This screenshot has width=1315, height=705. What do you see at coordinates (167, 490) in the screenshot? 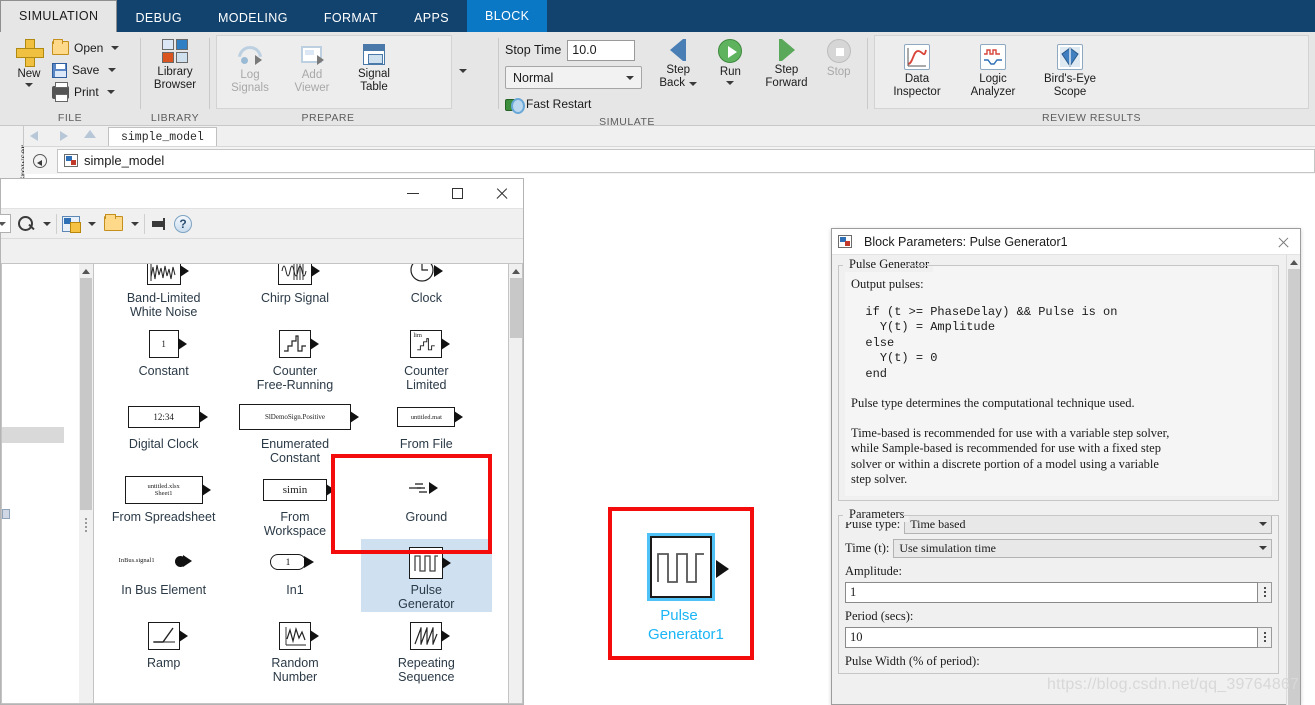
I see `block-glyph: untitled.xlsx Sheet1` at bounding box center [167, 490].